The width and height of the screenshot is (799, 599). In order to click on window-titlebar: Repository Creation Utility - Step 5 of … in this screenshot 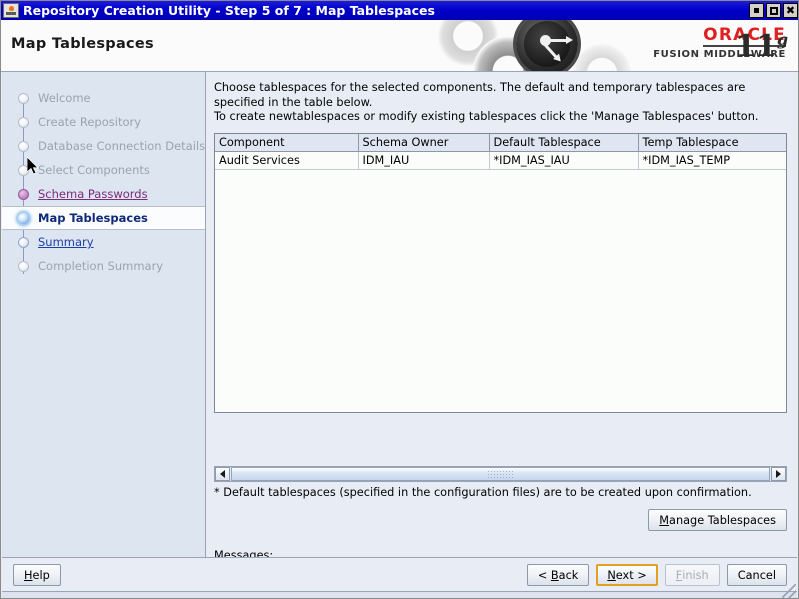, I will do `click(399, 10)`.